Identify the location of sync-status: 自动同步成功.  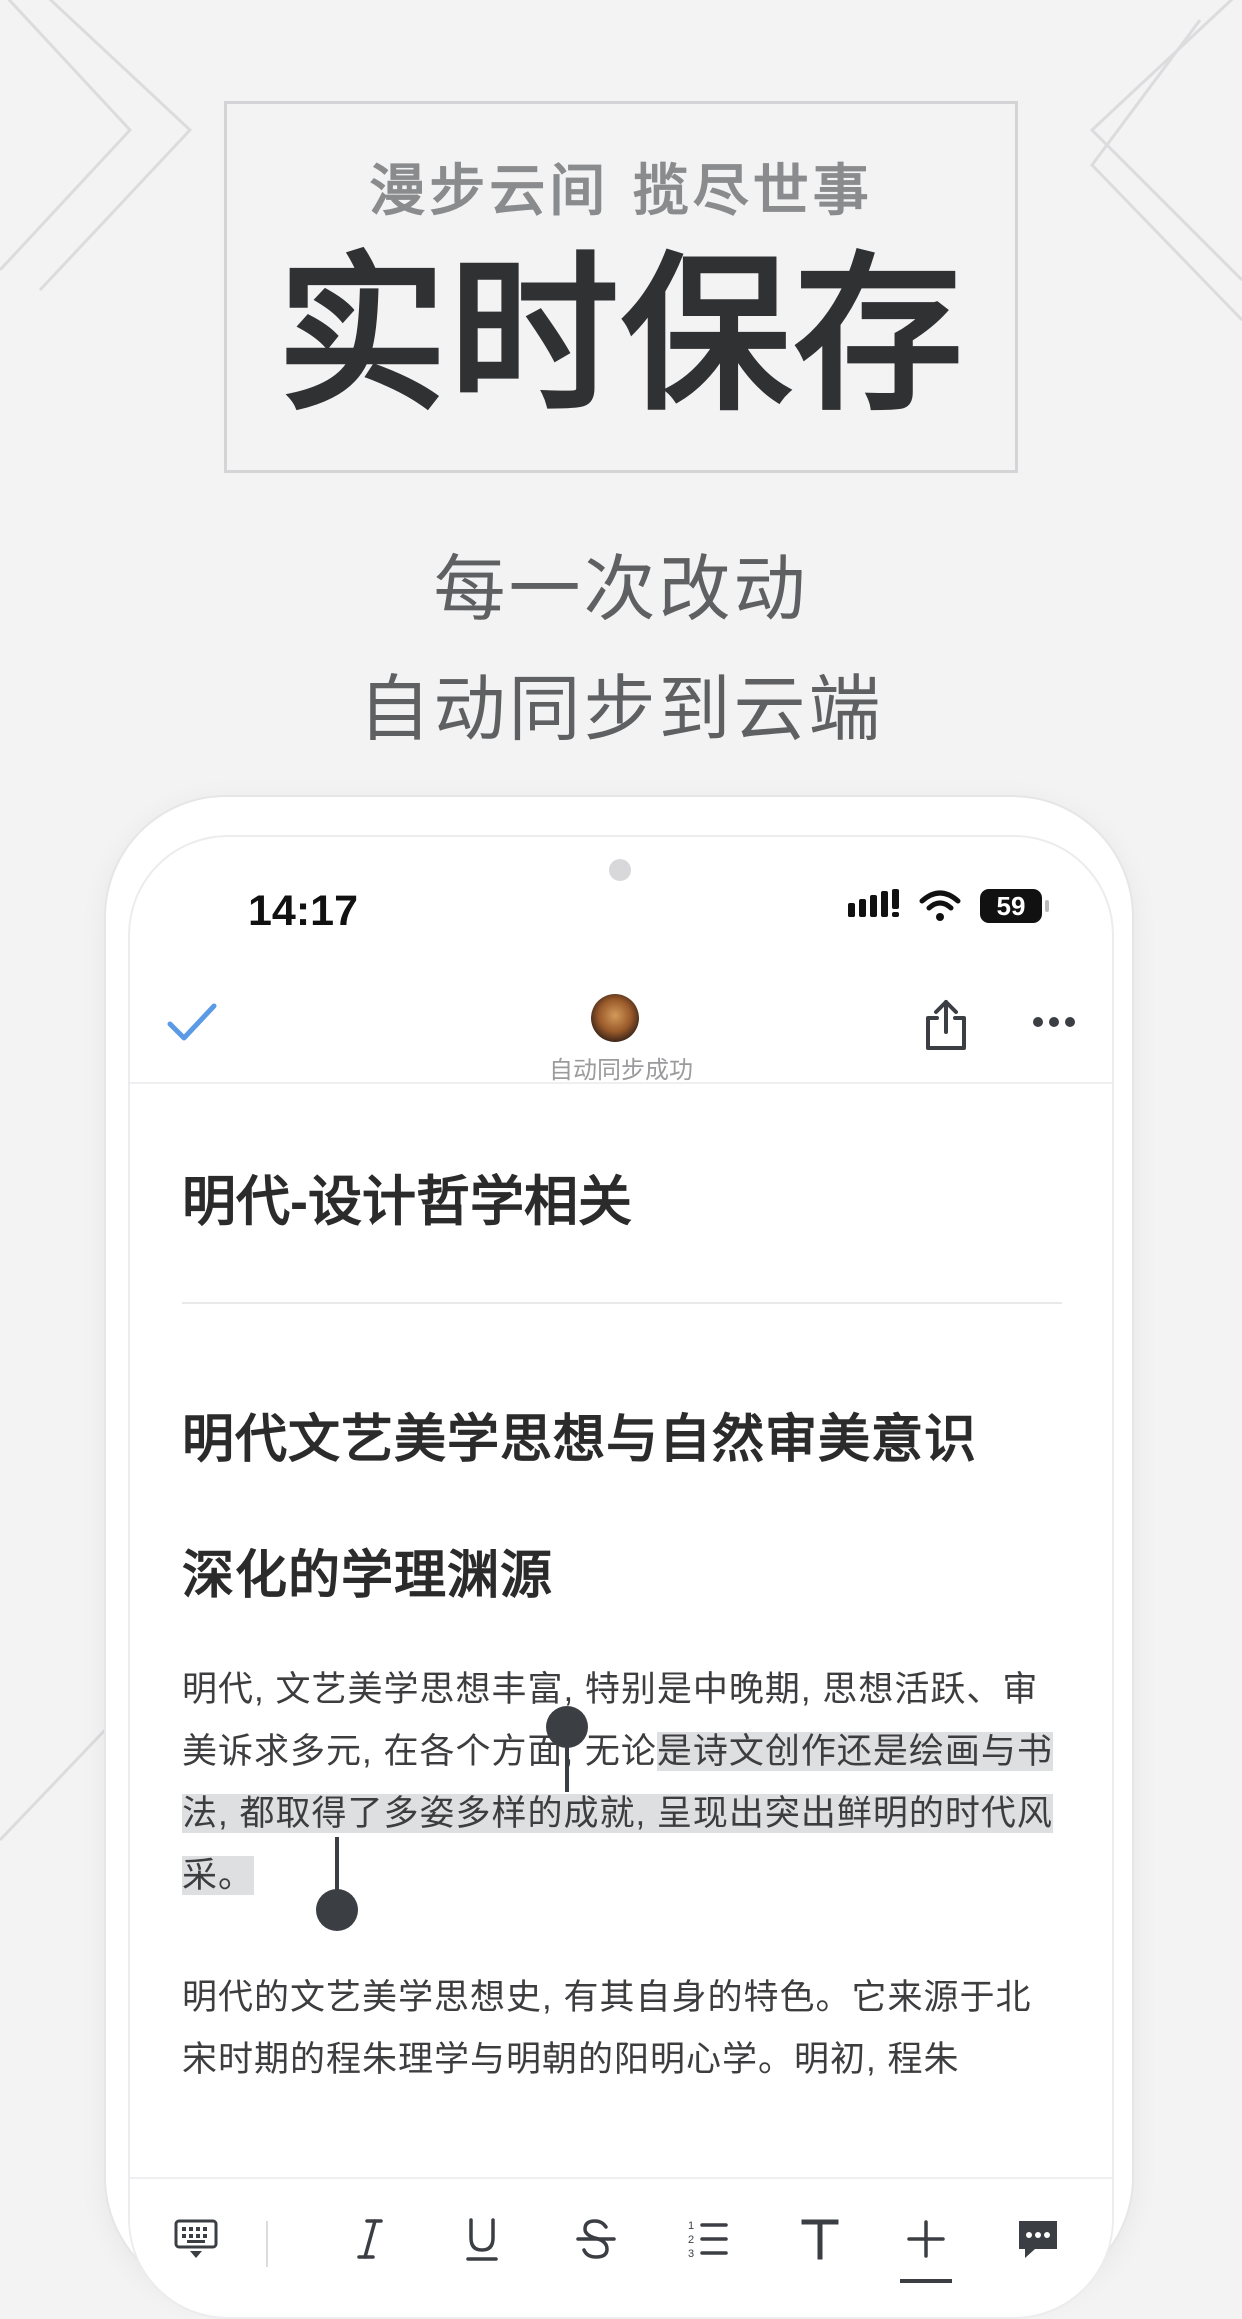
(621, 1070).